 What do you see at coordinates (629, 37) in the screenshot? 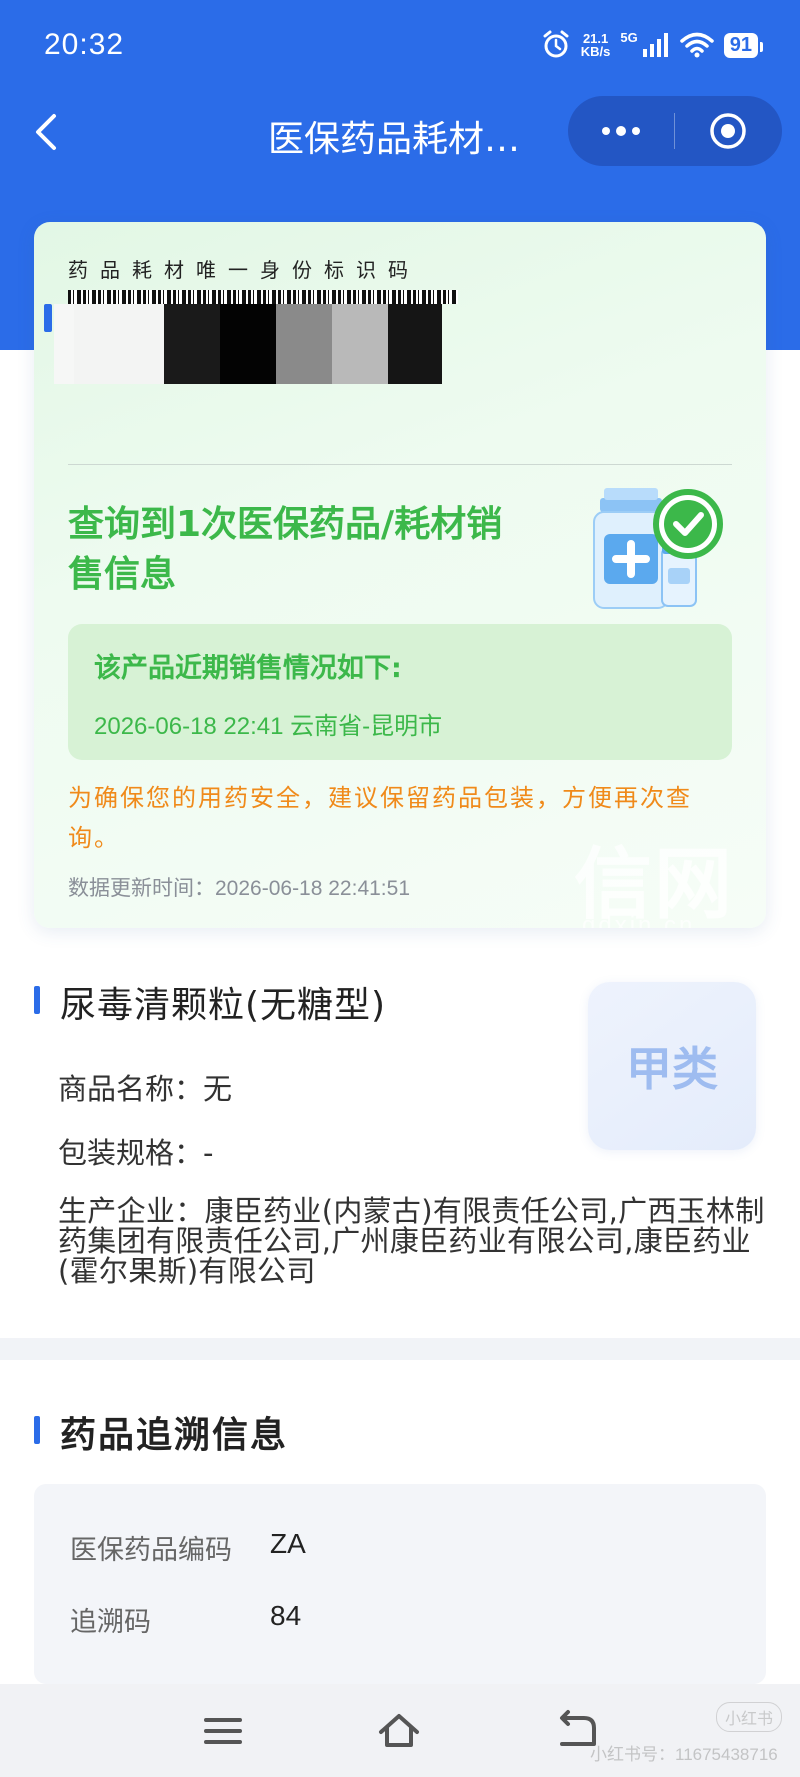
I see `network-type: 5G` at bounding box center [629, 37].